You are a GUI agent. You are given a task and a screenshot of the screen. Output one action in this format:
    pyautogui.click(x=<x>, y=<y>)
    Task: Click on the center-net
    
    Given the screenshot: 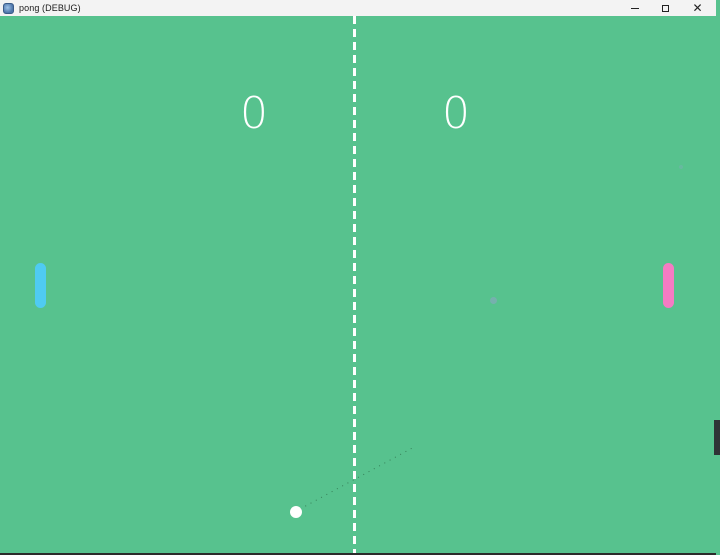 What is the action you would take?
    pyautogui.click(x=354, y=284)
    